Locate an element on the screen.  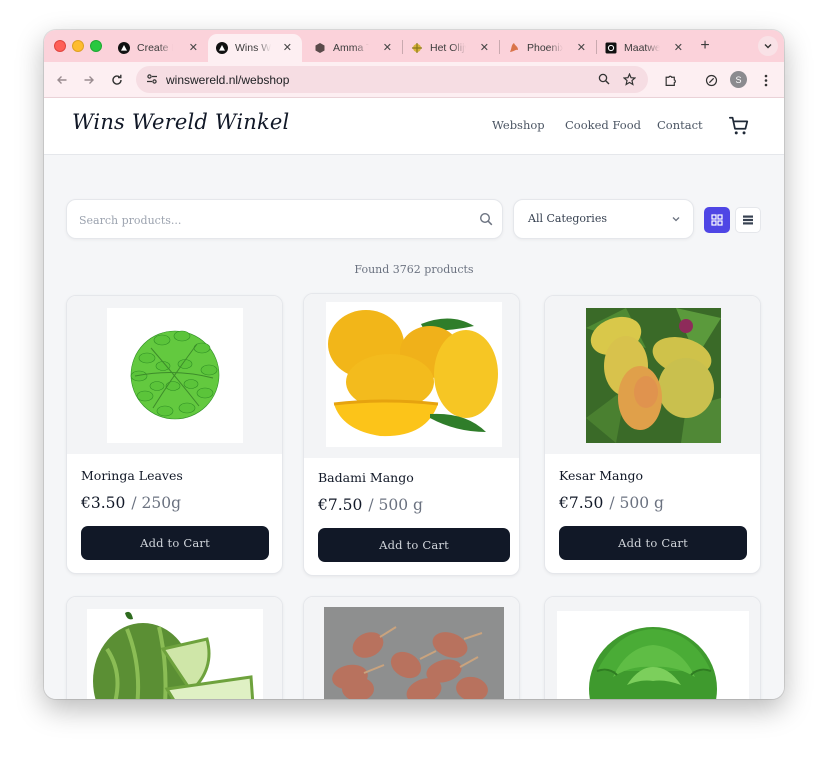
arrow-left-icon is located at coordinates (62, 80).